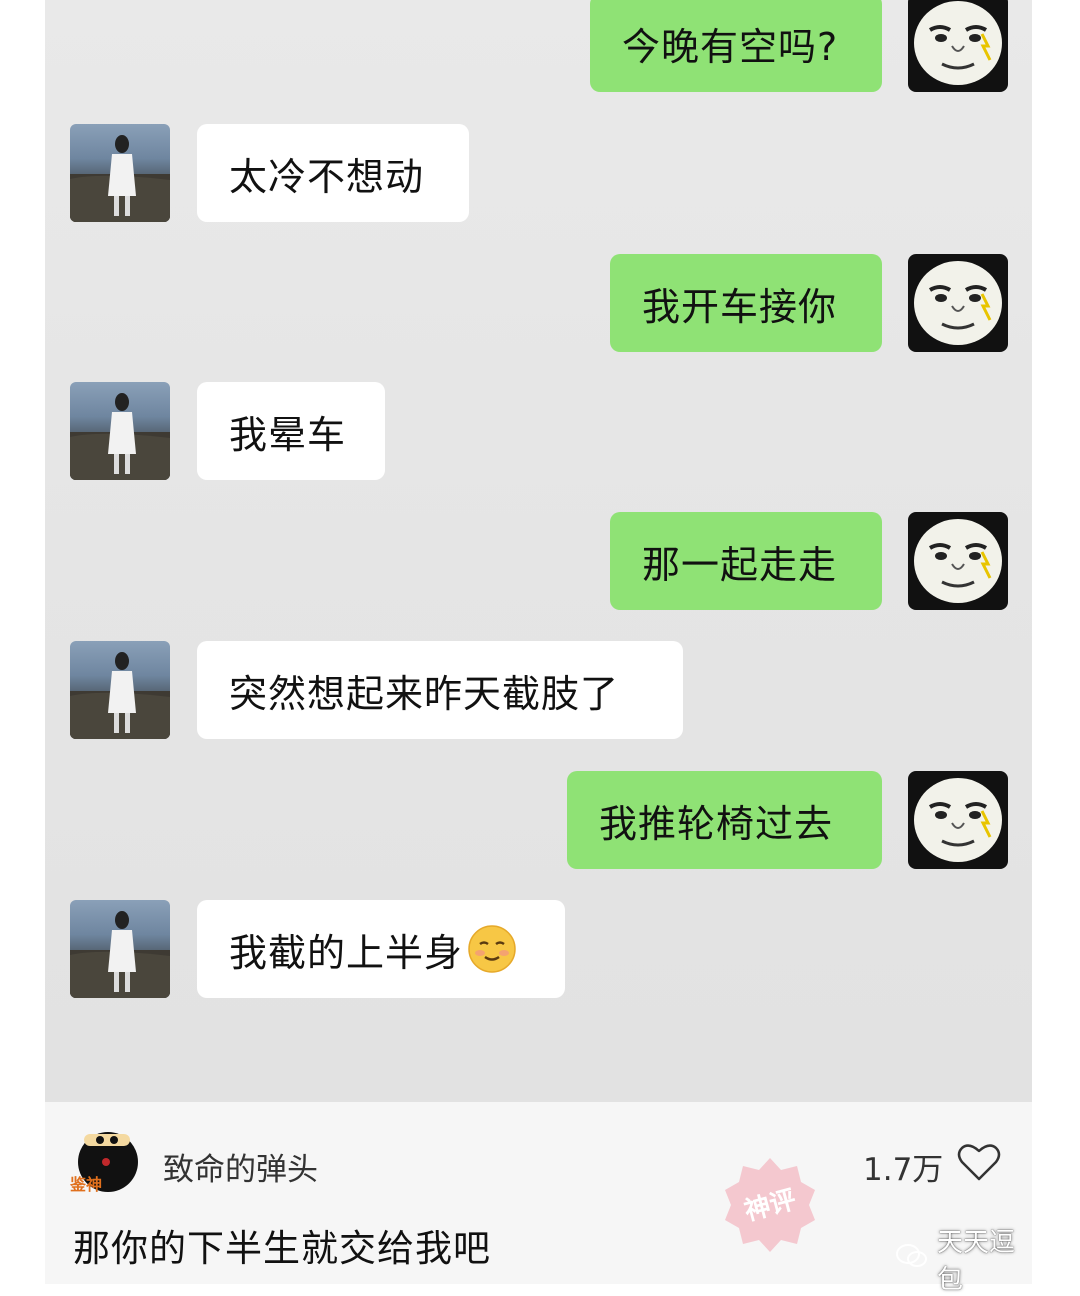  I want to click on message-text: 我晕车, so click(288, 434).